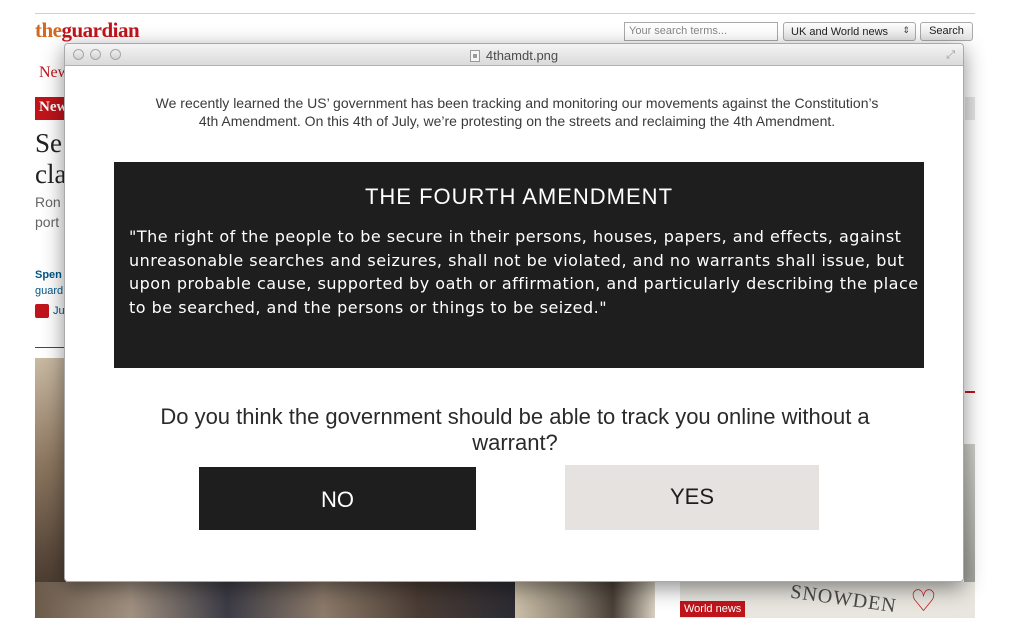  I want to click on headline-line-1: Se, so click(48, 143).